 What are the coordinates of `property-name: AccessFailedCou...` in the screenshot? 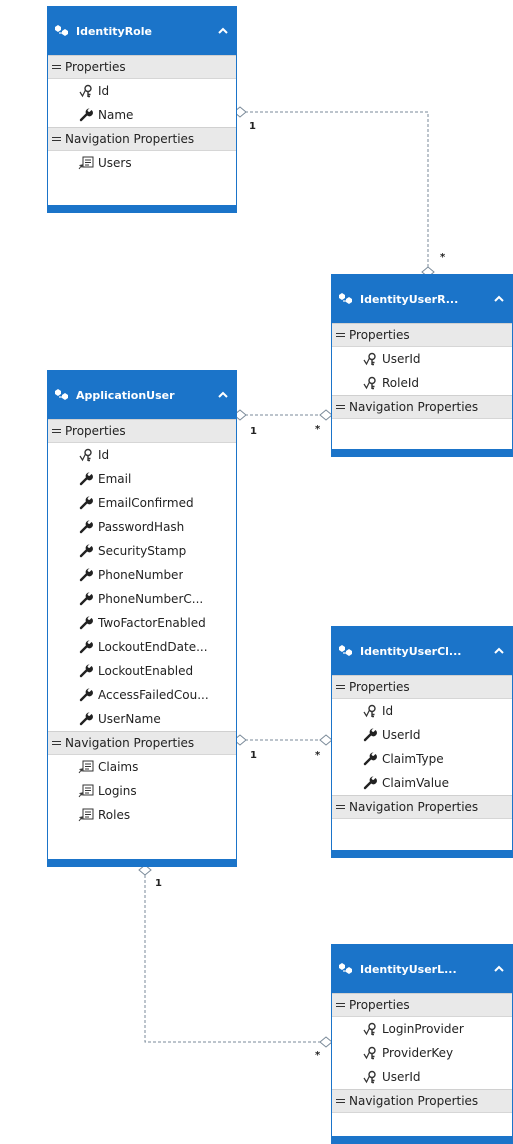 It's located at (153, 695).